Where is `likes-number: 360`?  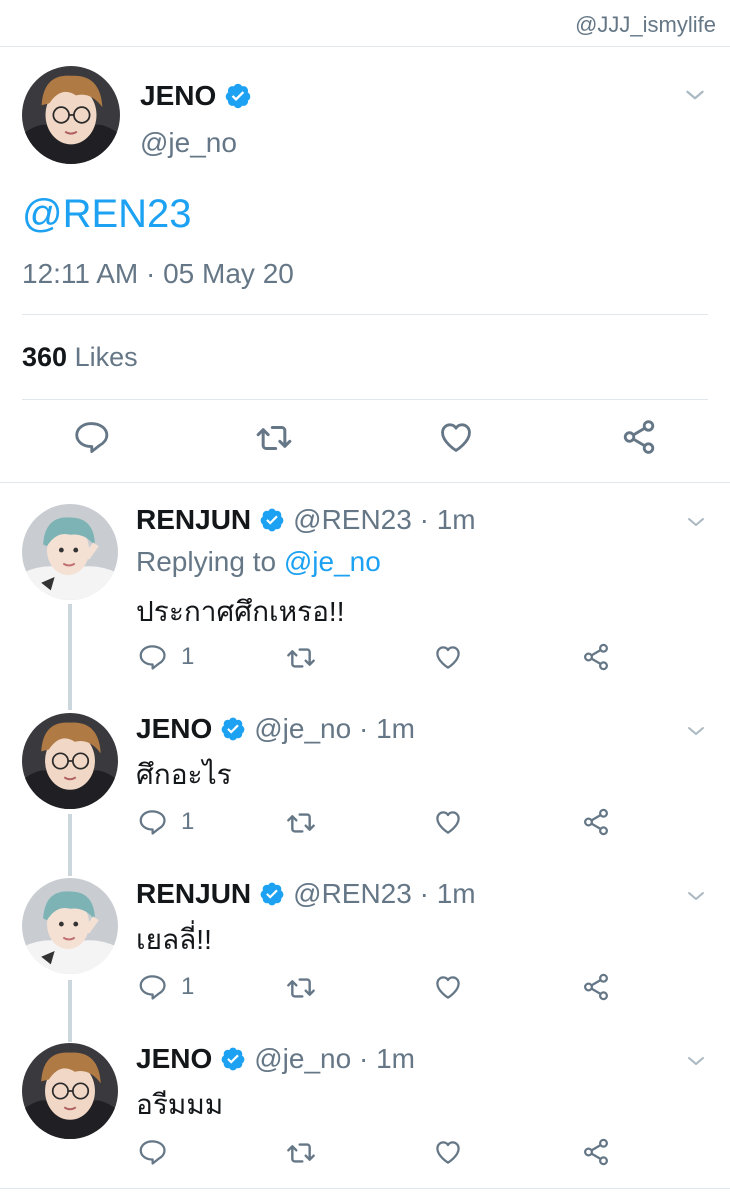
likes-number: 360 is located at coordinates (45, 357).